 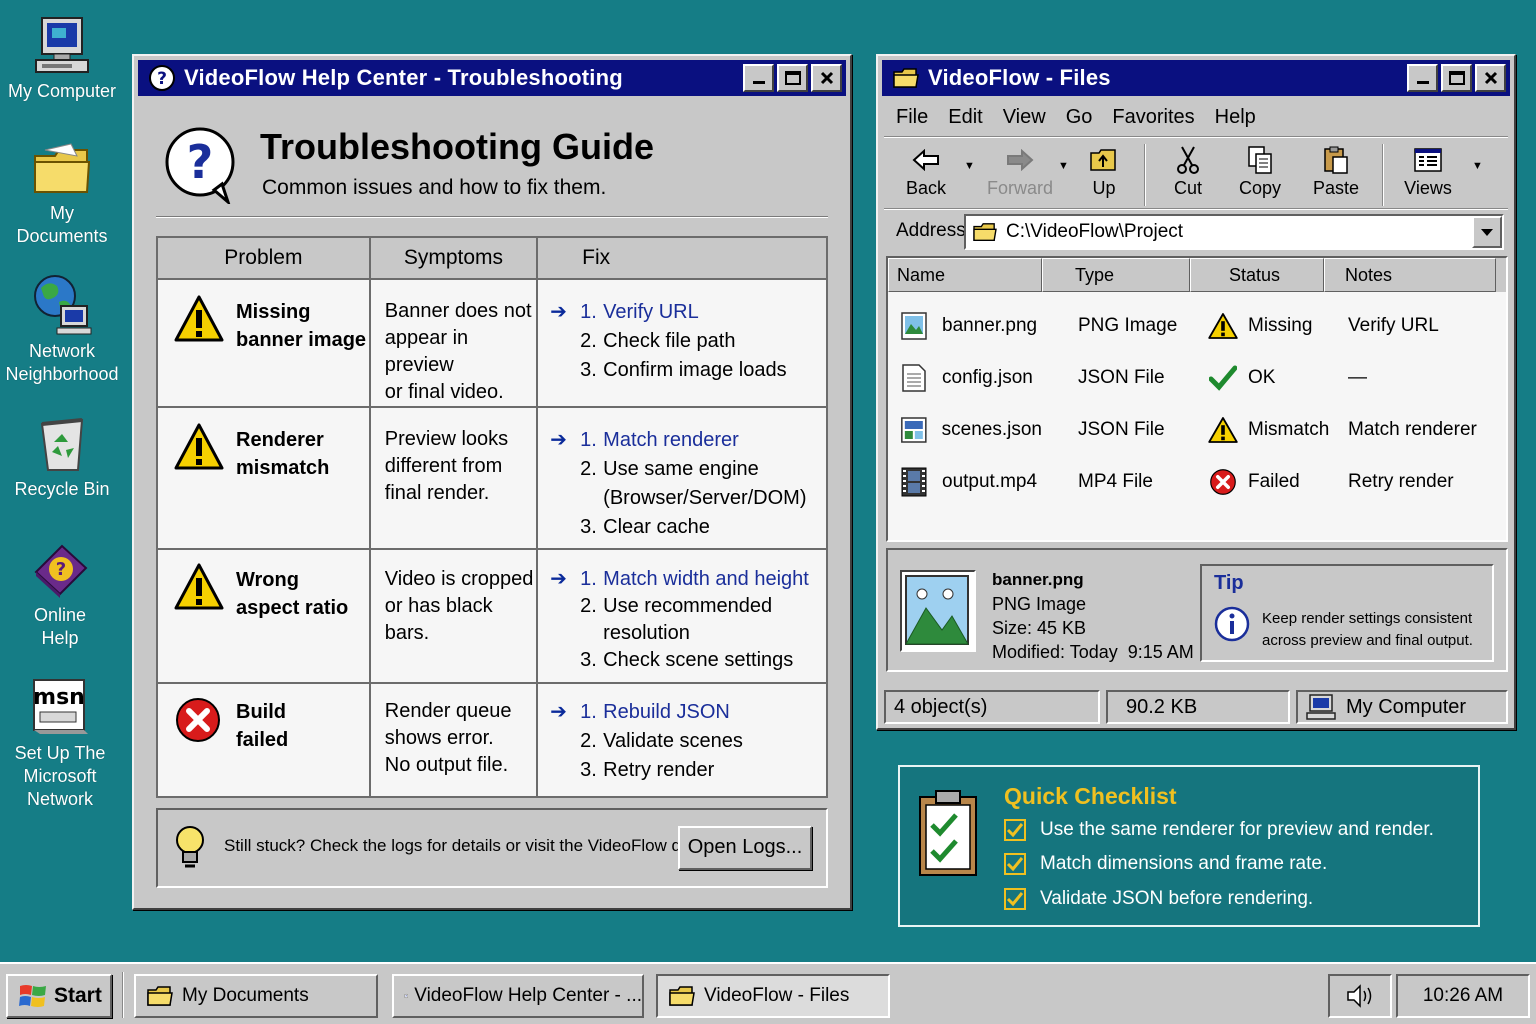 I want to click on arrow-right-icon: ➔, so click(x=558, y=312).